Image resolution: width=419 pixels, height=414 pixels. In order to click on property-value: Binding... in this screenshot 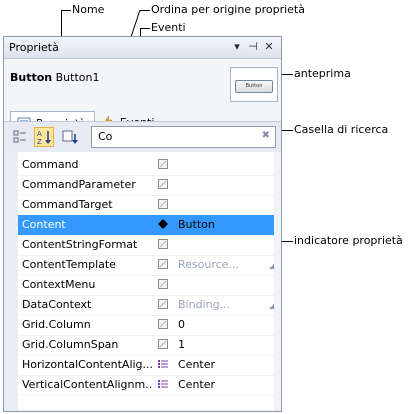, I will do `click(204, 304)`.